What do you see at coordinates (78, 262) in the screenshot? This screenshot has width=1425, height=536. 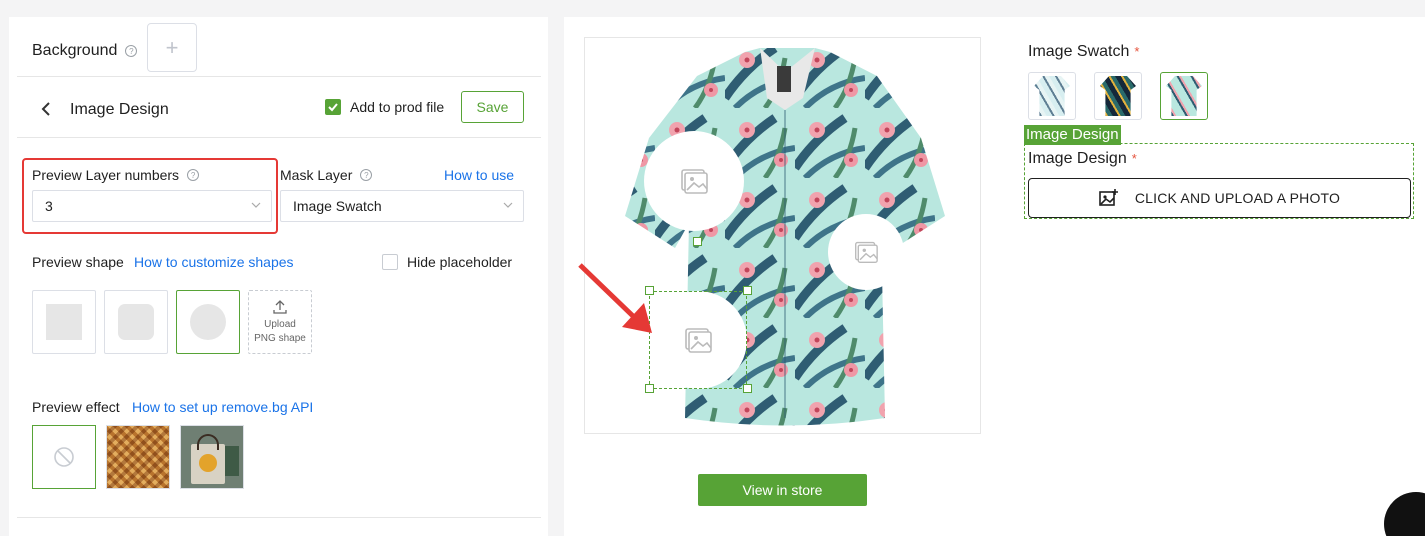 I see `preview-shape-label: Preview shape` at bounding box center [78, 262].